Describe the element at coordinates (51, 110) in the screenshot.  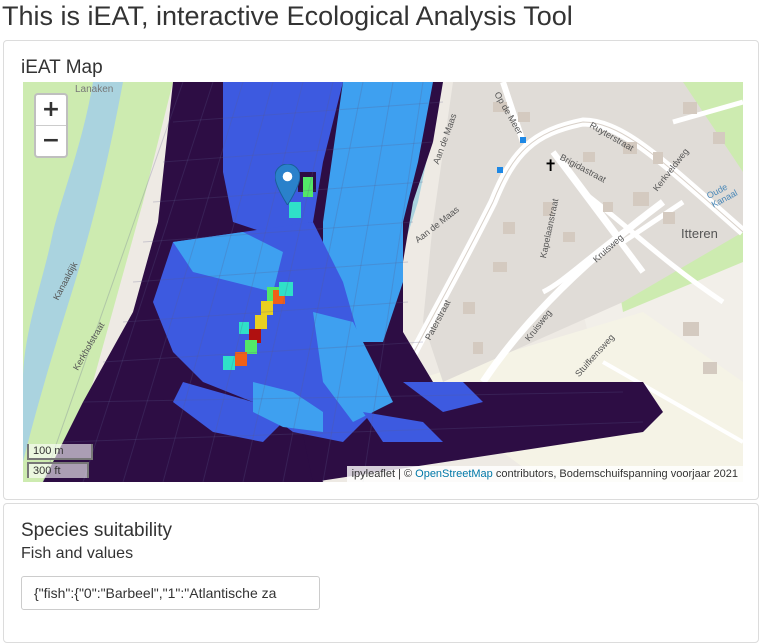
I see `zoom-in-button: +` at that location.